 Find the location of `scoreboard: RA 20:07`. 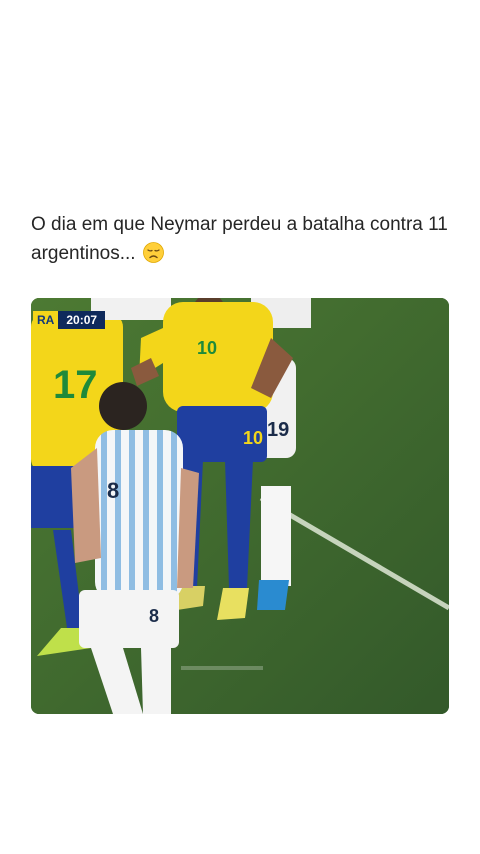

scoreboard: RA 20:07 is located at coordinates (69, 320).